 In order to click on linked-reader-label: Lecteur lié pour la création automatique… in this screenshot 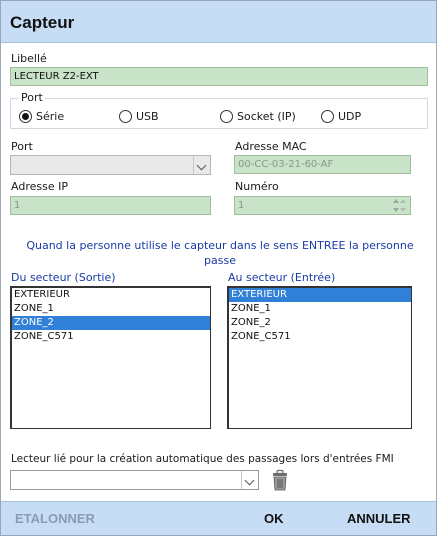, I will do `click(202, 459)`.